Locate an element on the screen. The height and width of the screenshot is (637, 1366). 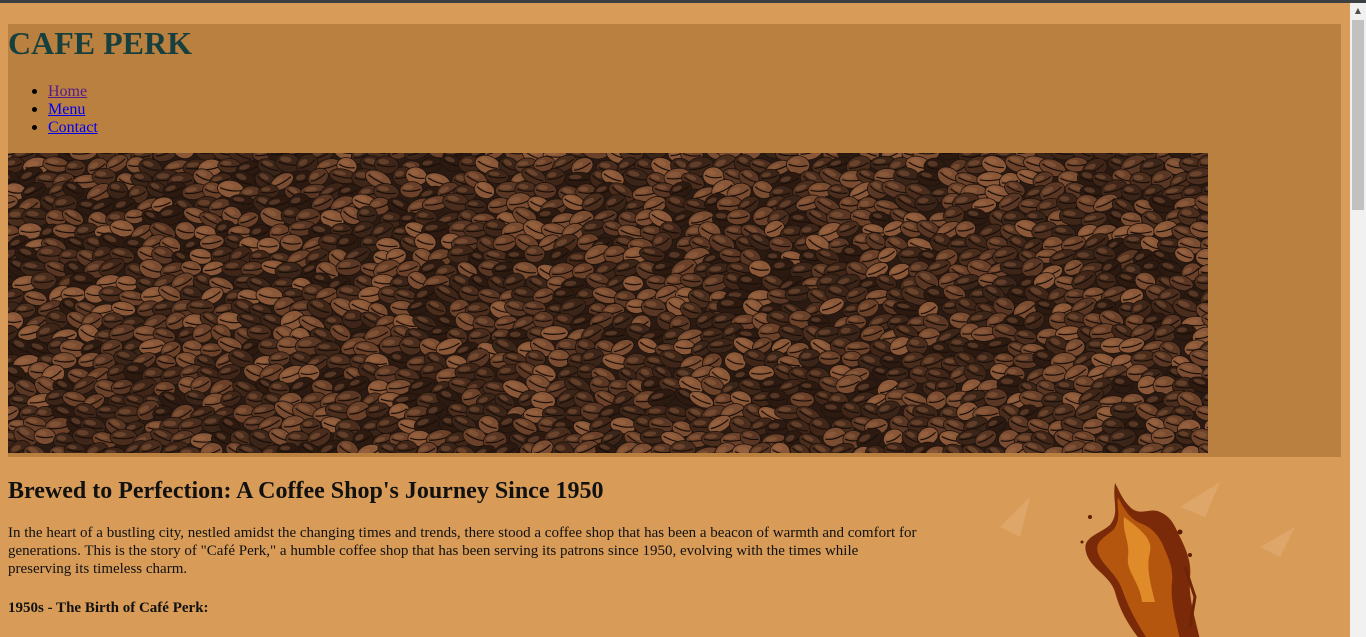
nav-list: Home Menu Contact is located at coordinates (53, 110).